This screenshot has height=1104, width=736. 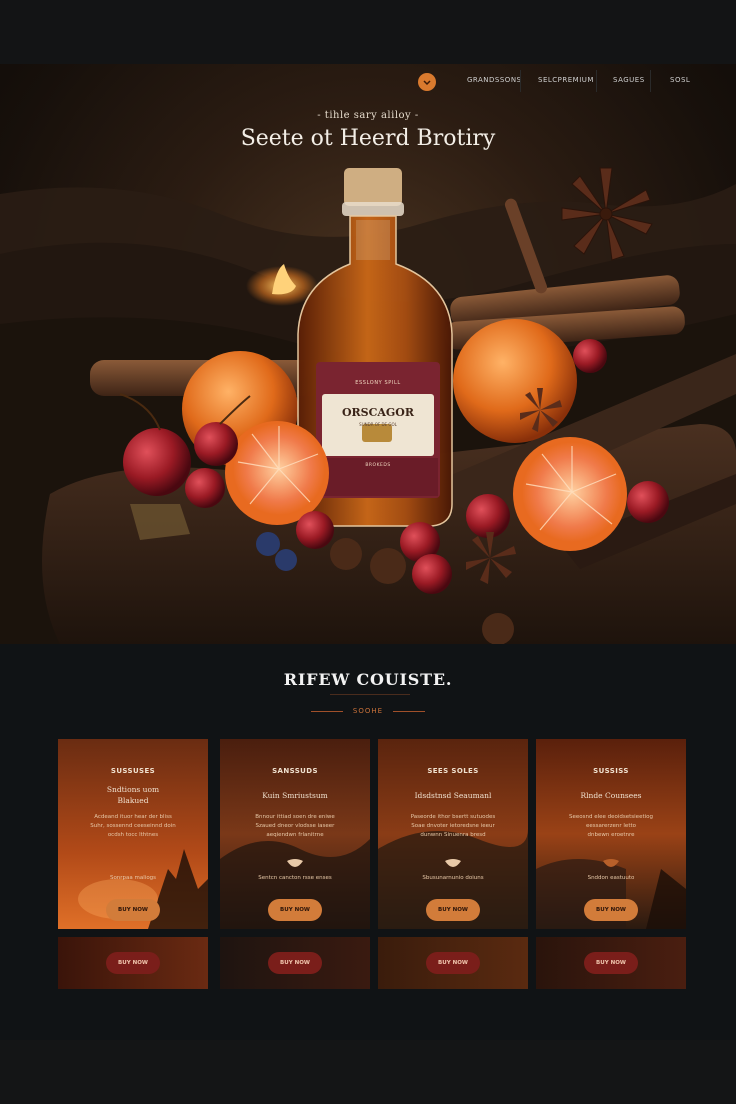 What do you see at coordinates (409, 711) in the screenshot?
I see `subtitle-line-right` at bounding box center [409, 711].